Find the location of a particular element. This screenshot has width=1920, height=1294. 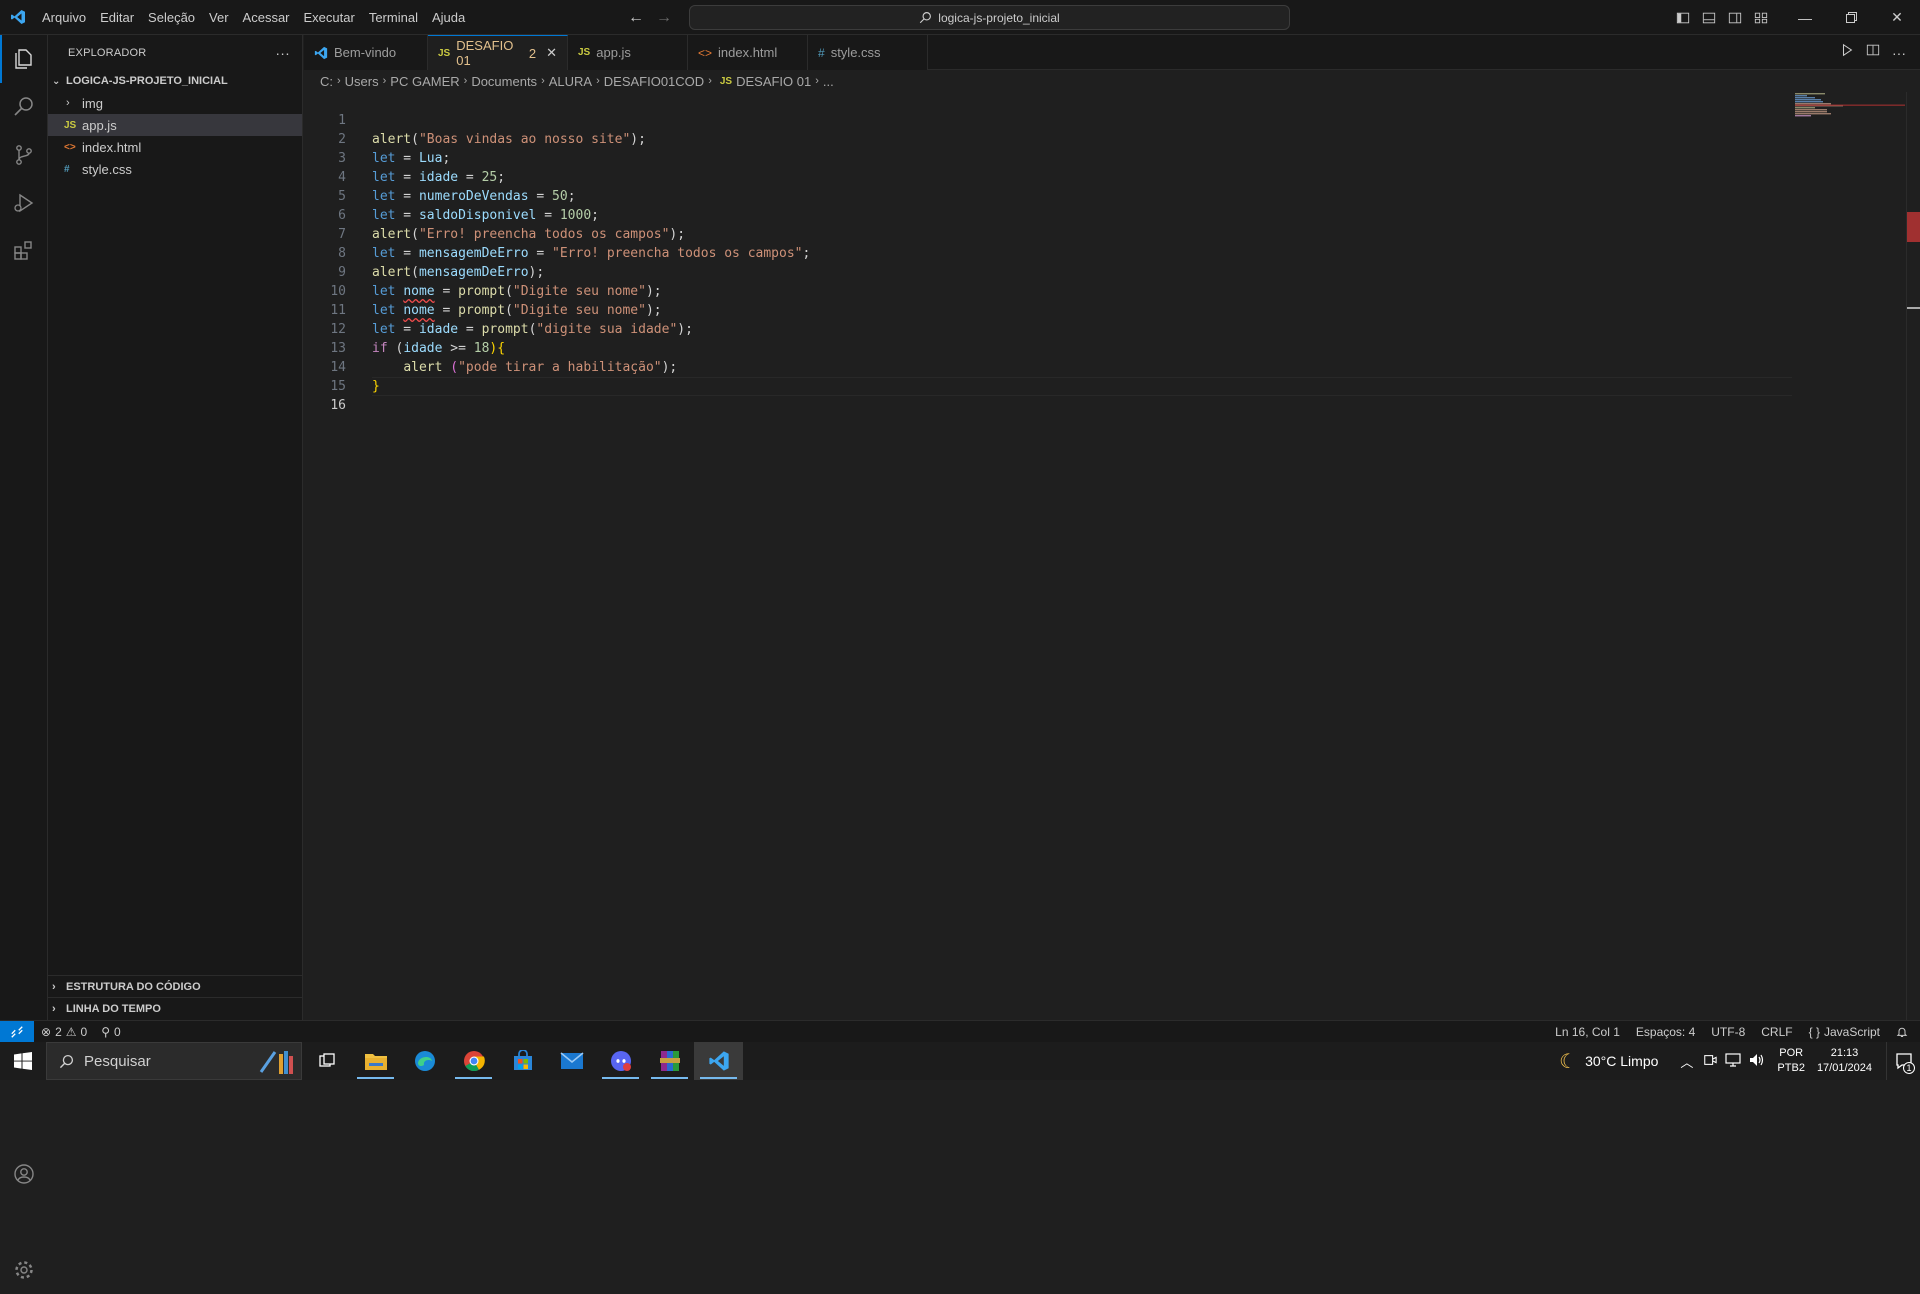

split-editor-icon is located at coordinates (1873, 52).